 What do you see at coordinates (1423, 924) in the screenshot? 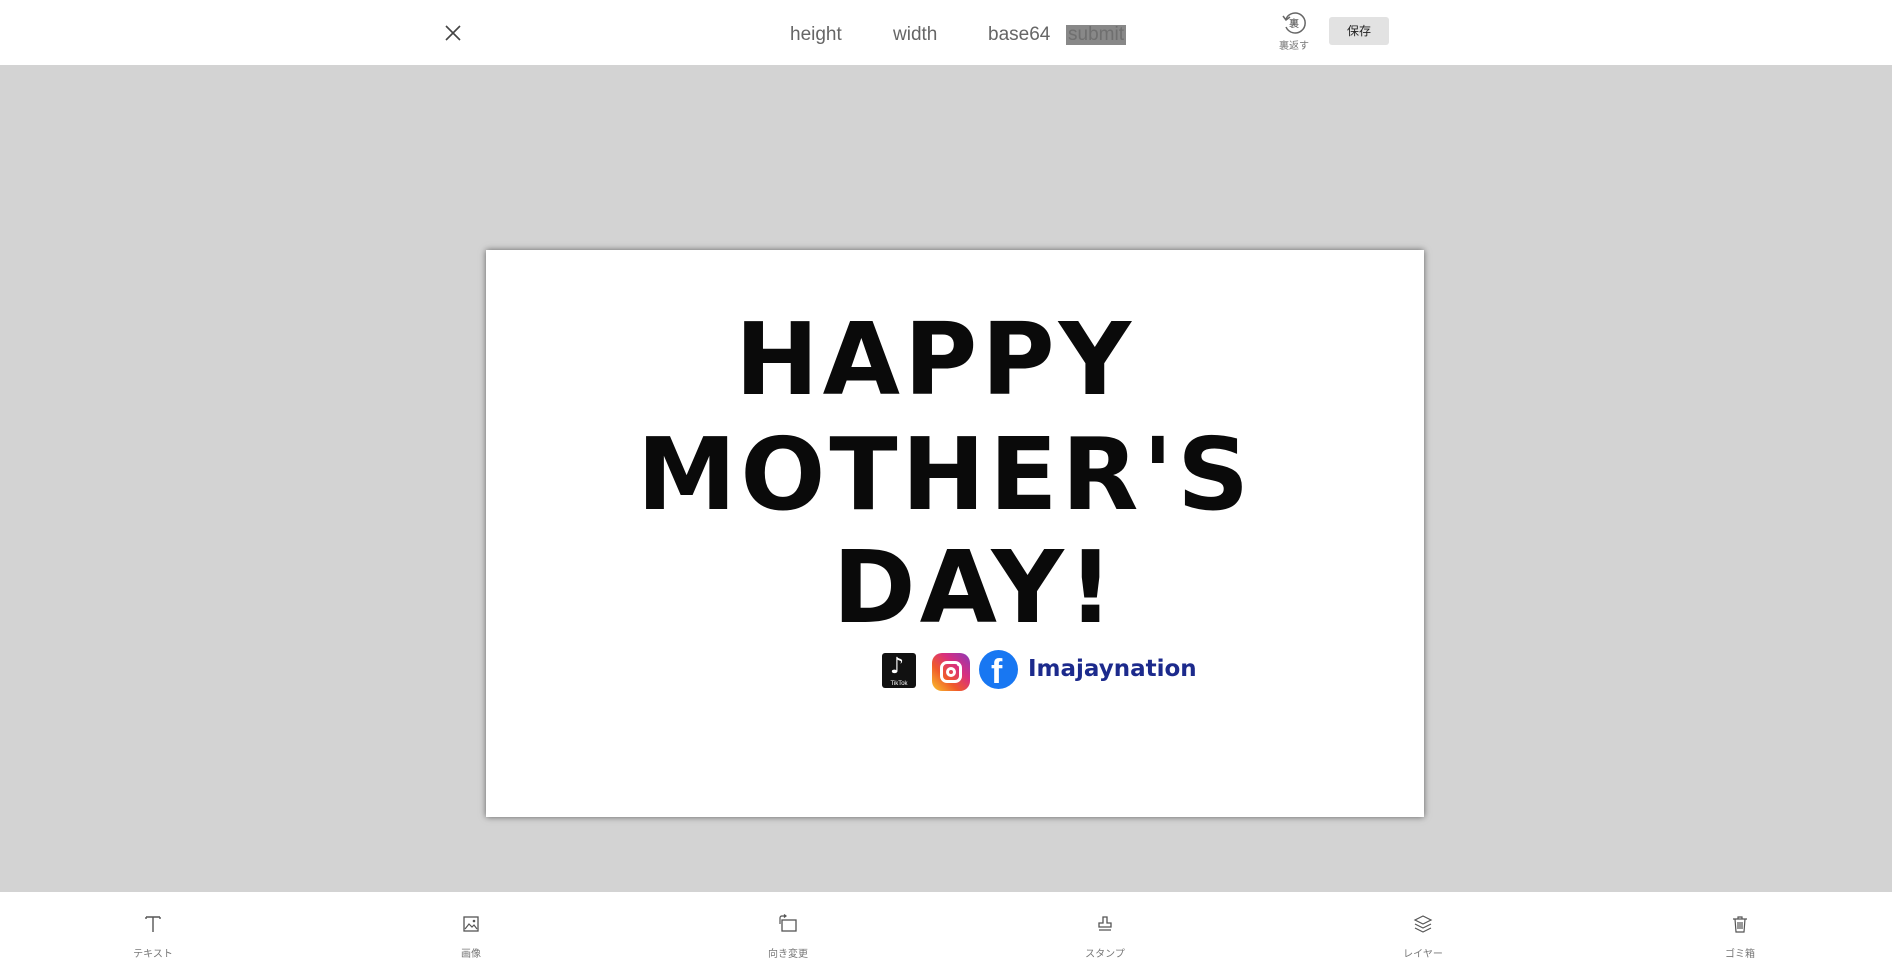
I see `layers-icon` at bounding box center [1423, 924].